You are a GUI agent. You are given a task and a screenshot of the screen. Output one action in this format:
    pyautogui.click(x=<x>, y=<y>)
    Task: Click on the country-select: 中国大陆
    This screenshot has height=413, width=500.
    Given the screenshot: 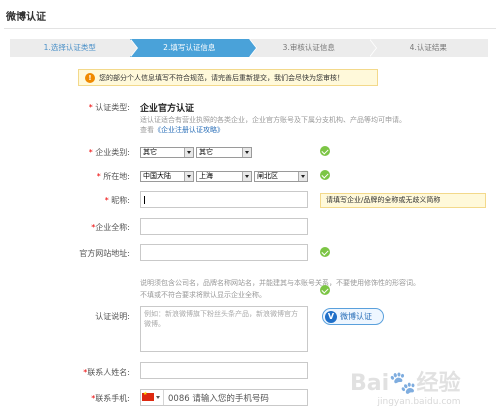 What is the action you would take?
    pyautogui.click(x=167, y=176)
    